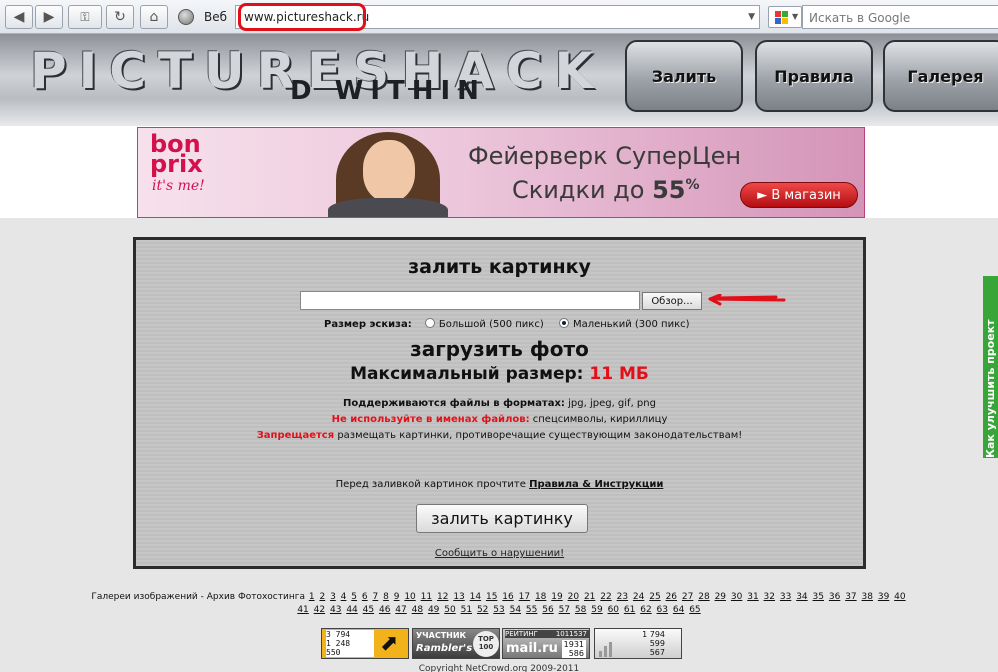 Image resolution: width=998 pixels, height=672 pixels. I want to click on gallery-page-link: 59, so click(596, 610).